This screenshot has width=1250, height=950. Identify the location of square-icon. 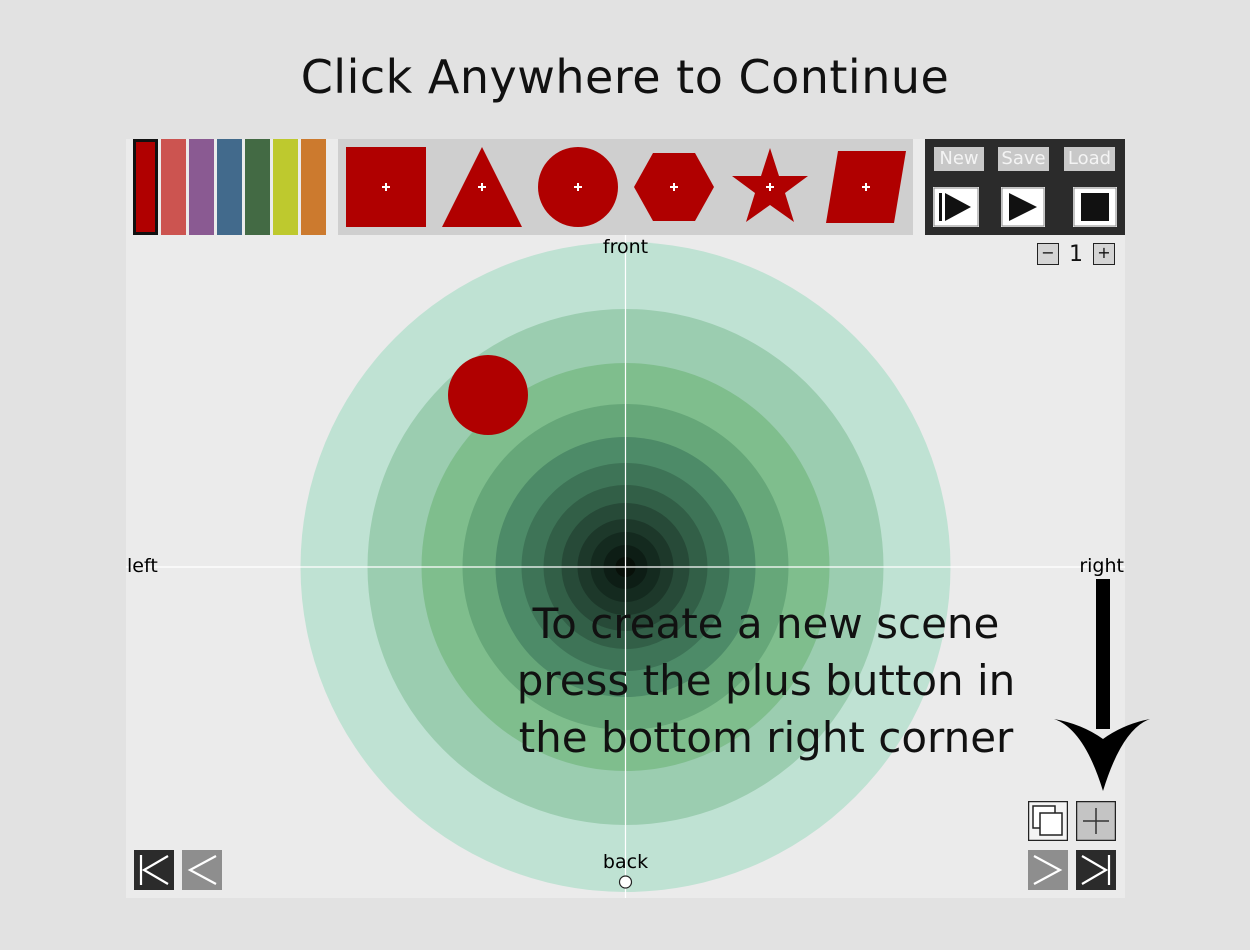
(386, 187).